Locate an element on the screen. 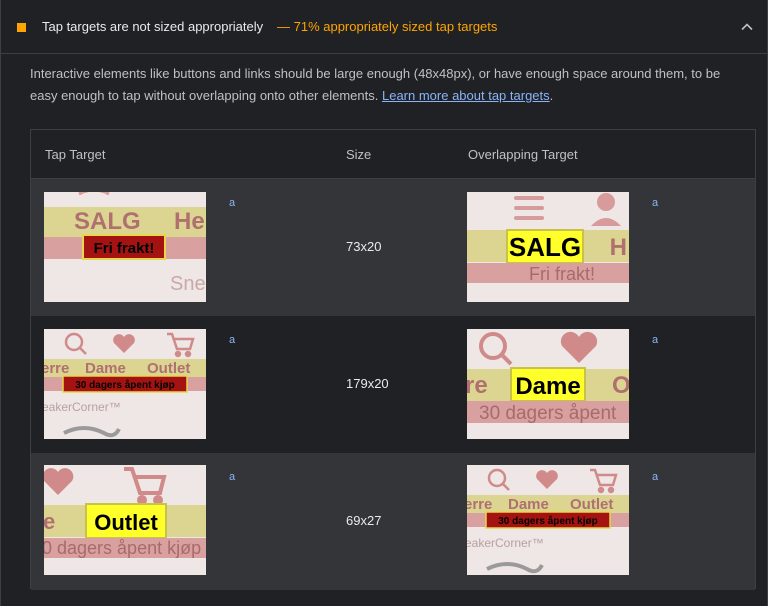  tap-target-screenshot: SALG He Fri frakt! Sne is located at coordinates (125, 247).